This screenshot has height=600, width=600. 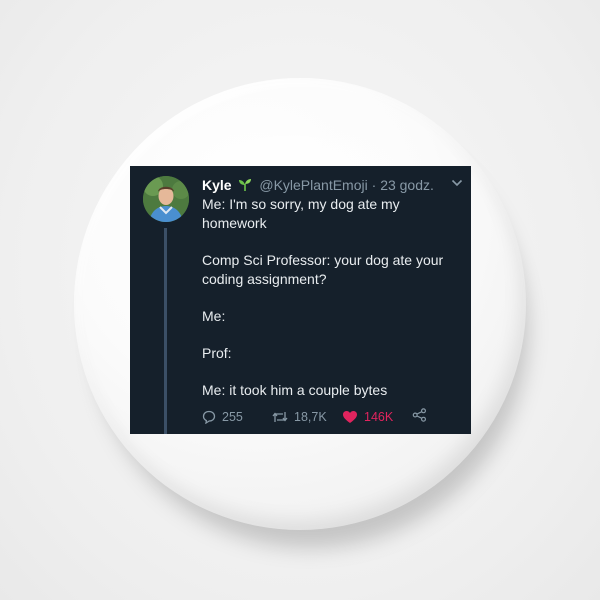 I want to click on tweet-line: Me:, so click(x=214, y=316).